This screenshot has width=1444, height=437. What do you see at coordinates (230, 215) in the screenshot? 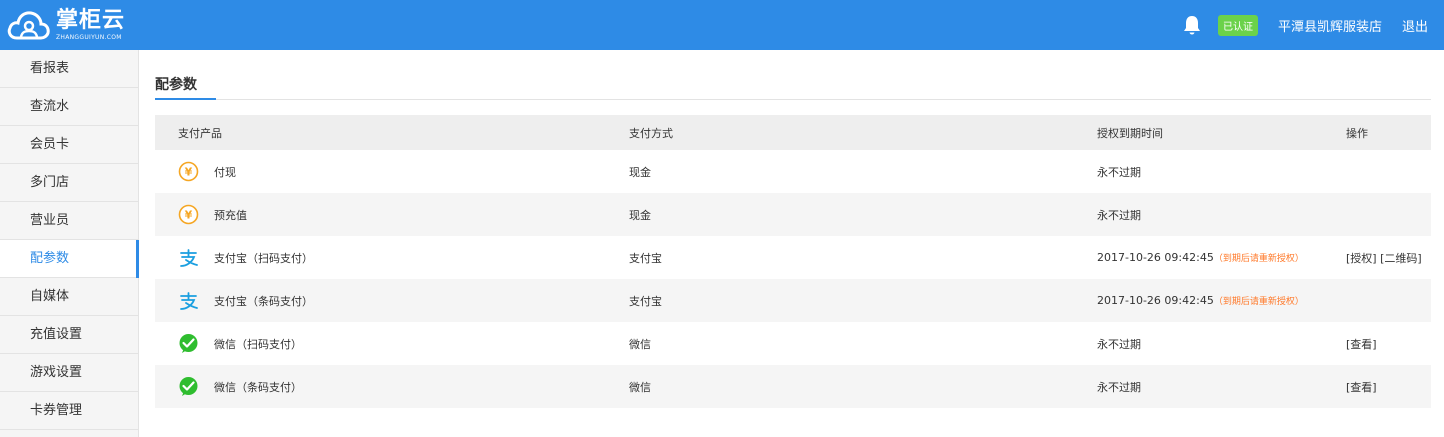
I see `product-name: 预充值` at bounding box center [230, 215].